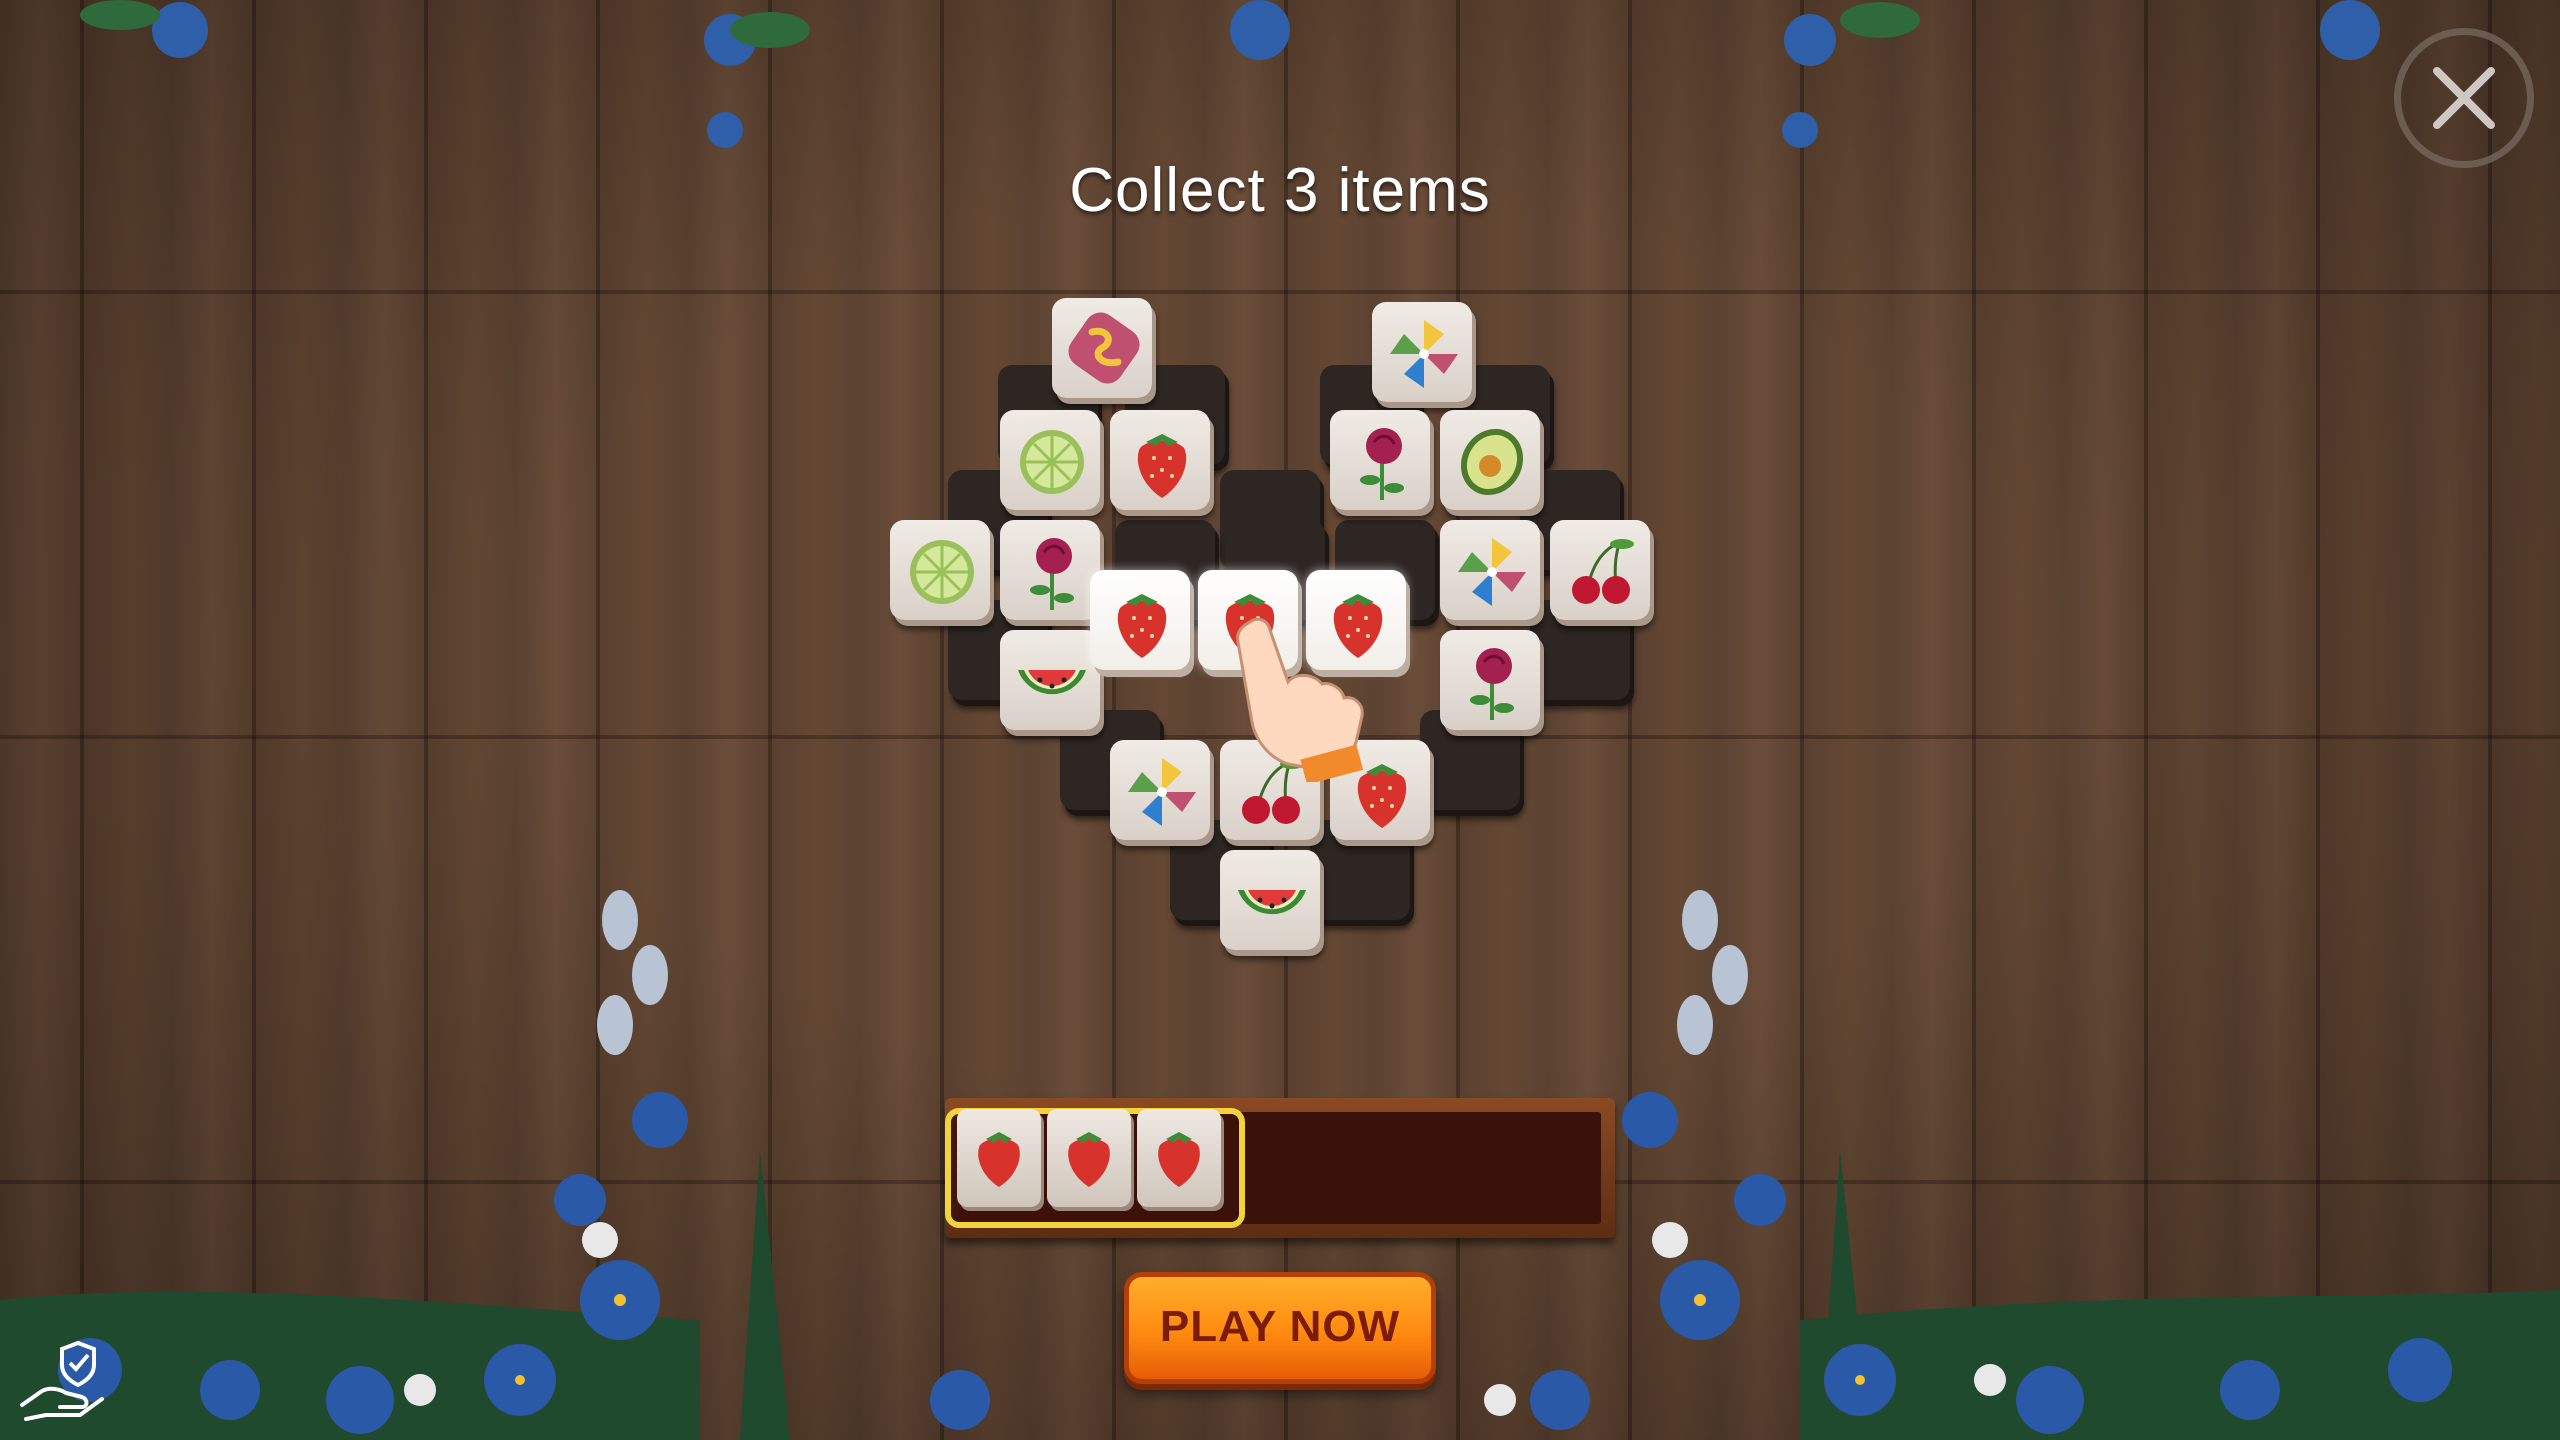 Image resolution: width=2560 pixels, height=1440 pixels. I want to click on tile-strawberry-highlight, so click(1142, 624).